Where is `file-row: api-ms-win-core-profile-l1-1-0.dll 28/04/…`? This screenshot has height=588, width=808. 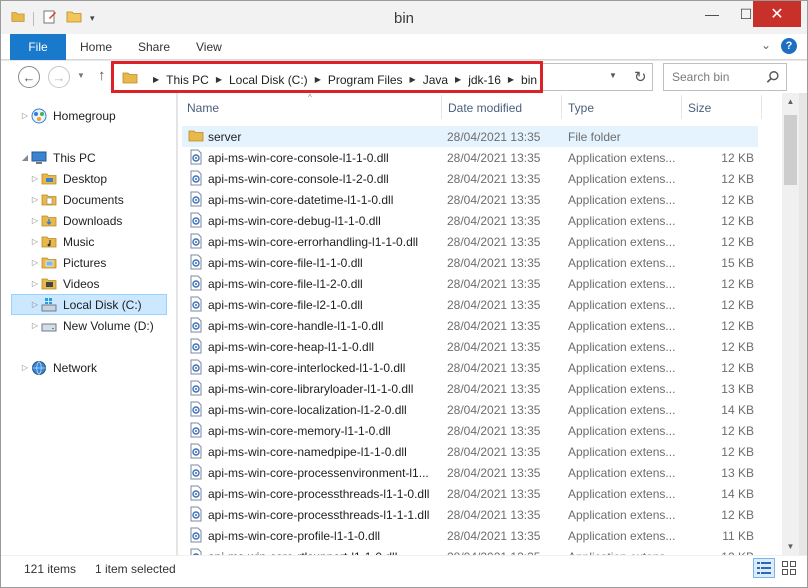
file-row: api-ms-win-core-profile-l1-1-0.dll 28/04/… is located at coordinates (470, 535).